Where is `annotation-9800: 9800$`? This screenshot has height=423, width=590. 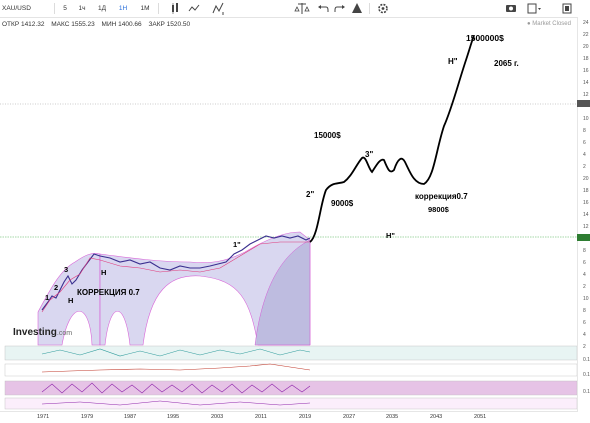
annotation-9800: 9800$ is located at coordinates (438, 209).